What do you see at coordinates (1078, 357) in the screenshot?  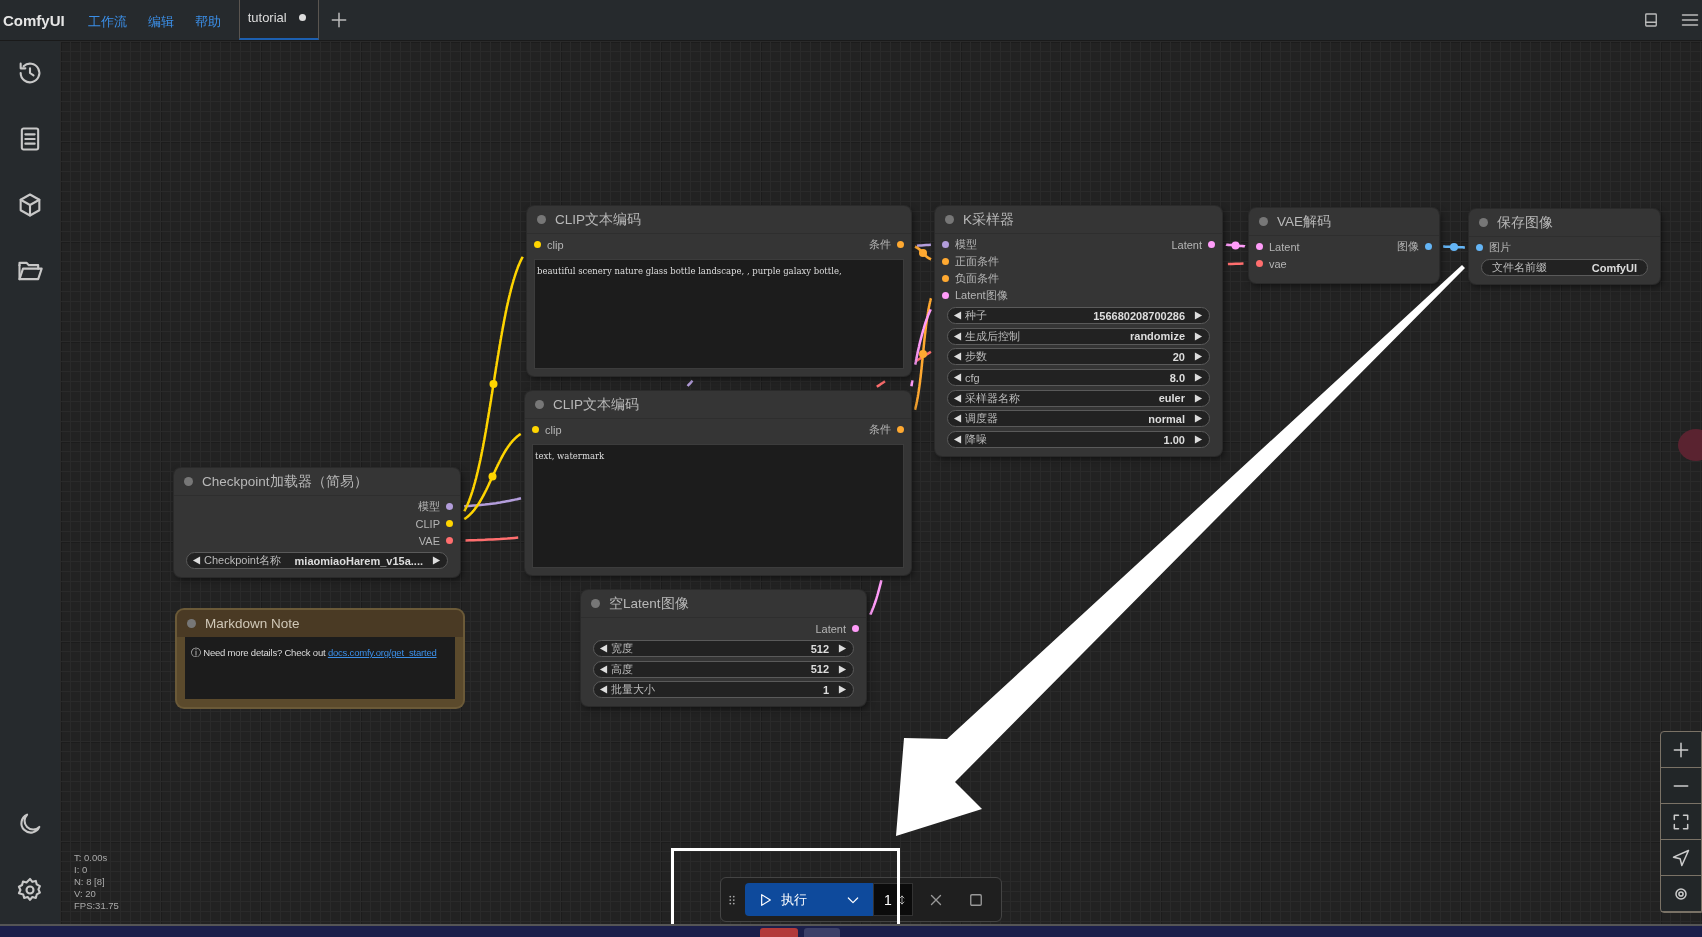 I see `stepper-widget: 步数 20` at bounding box center [1078, 357].